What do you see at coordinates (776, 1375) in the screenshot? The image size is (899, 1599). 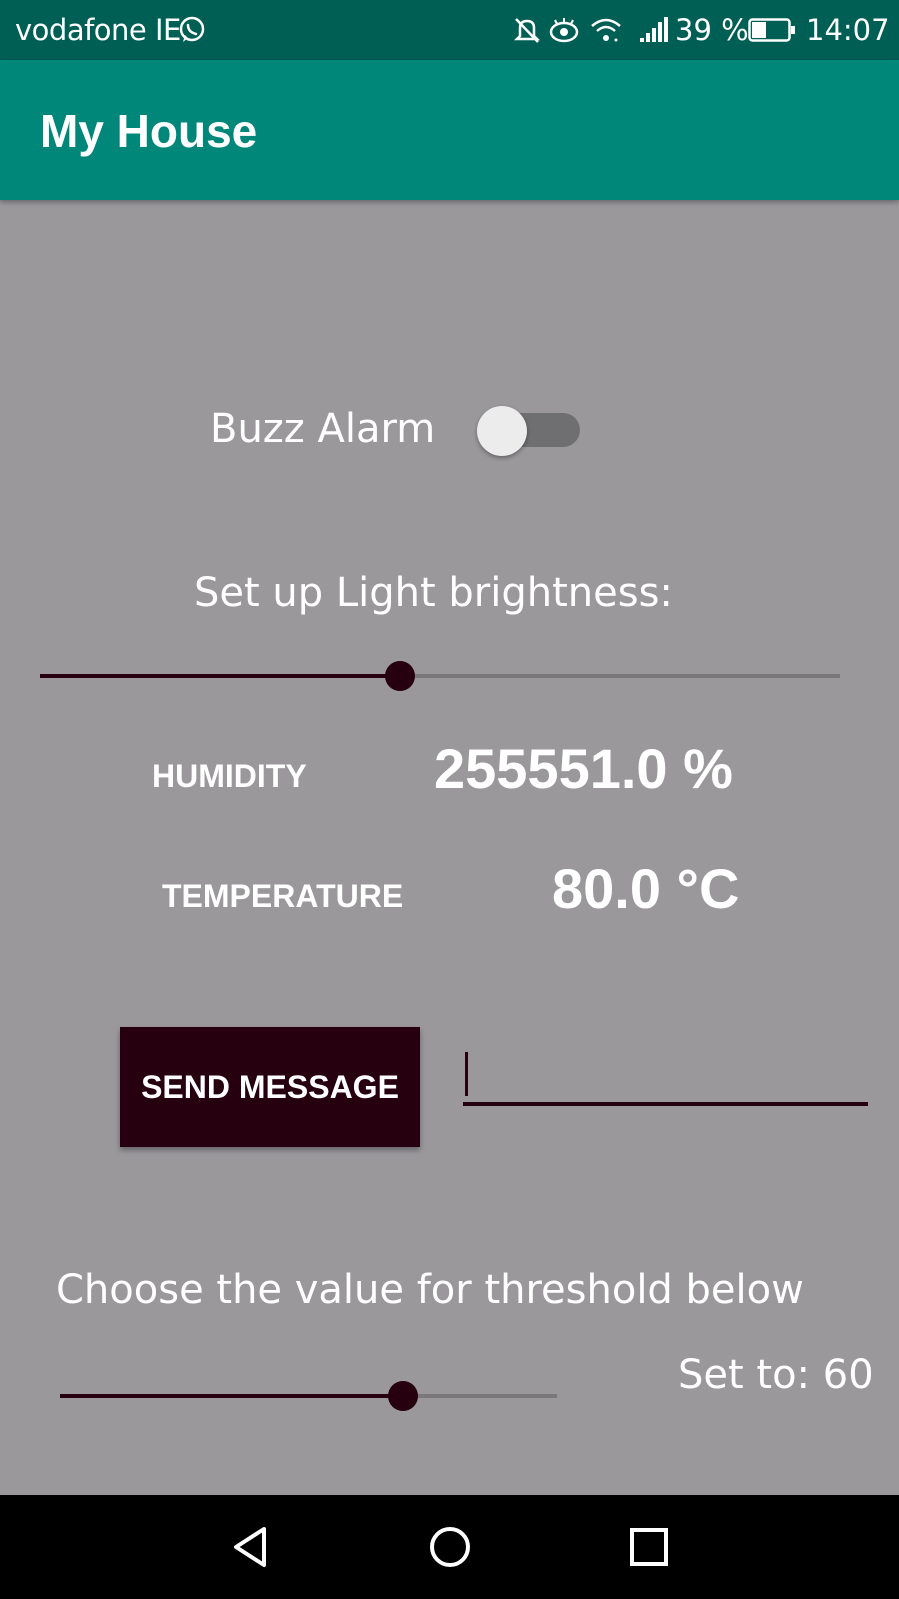 I see `threshold-set-value: Set to: 60` at bounding box center [776, 1375].